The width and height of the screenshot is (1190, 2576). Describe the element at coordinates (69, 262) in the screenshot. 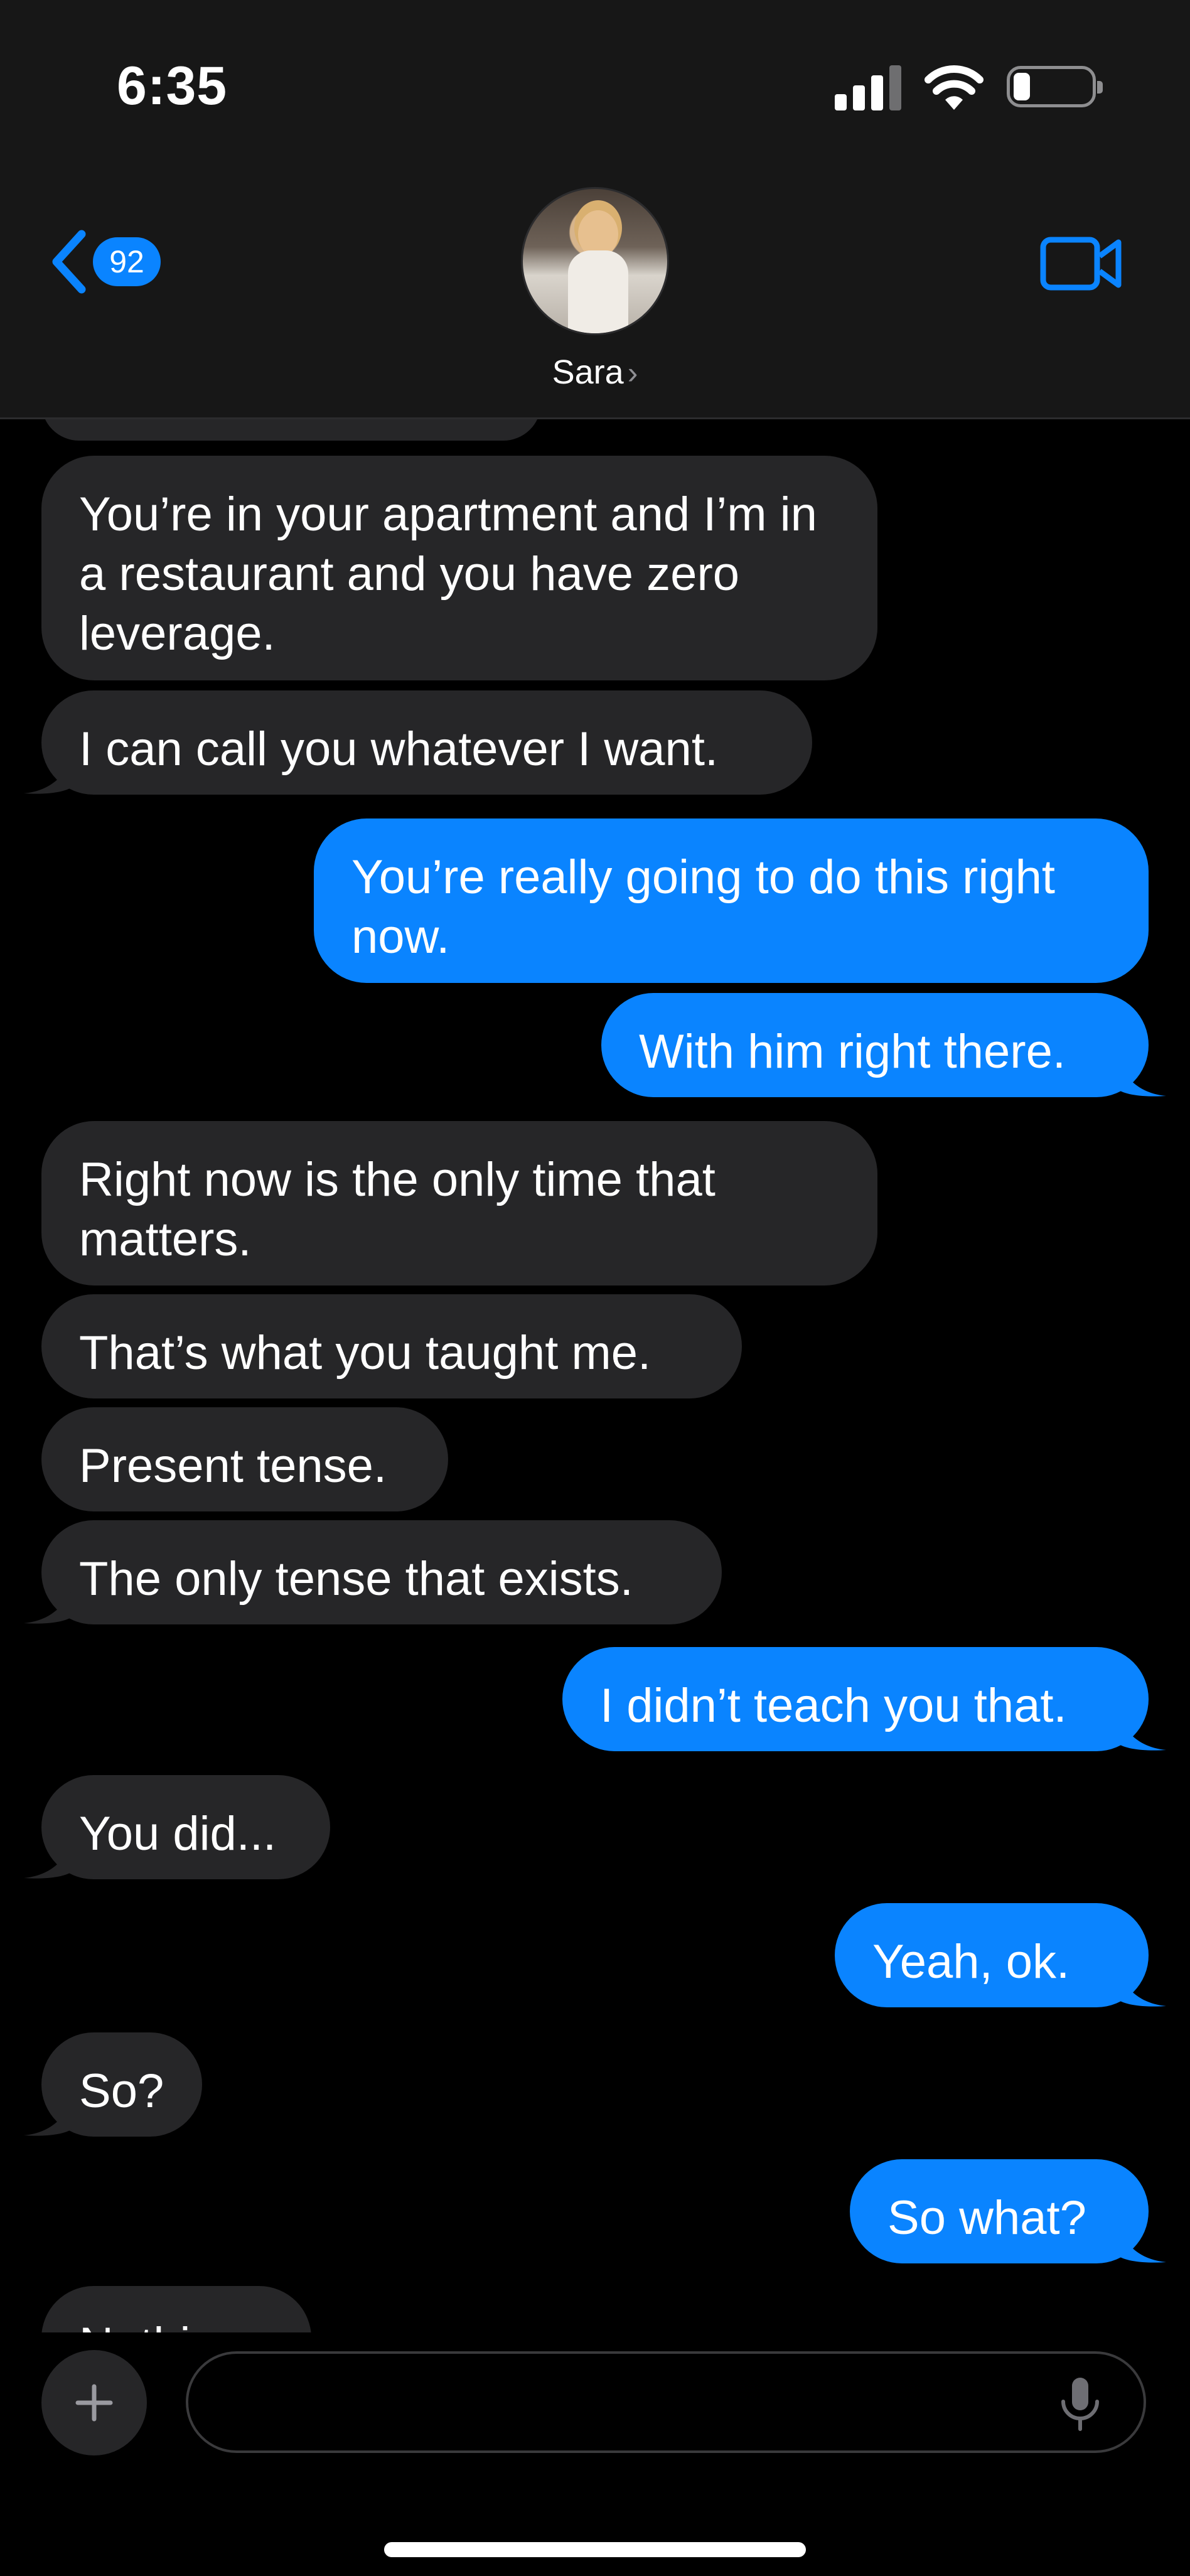

I see `chevron-left-icon` at that location.